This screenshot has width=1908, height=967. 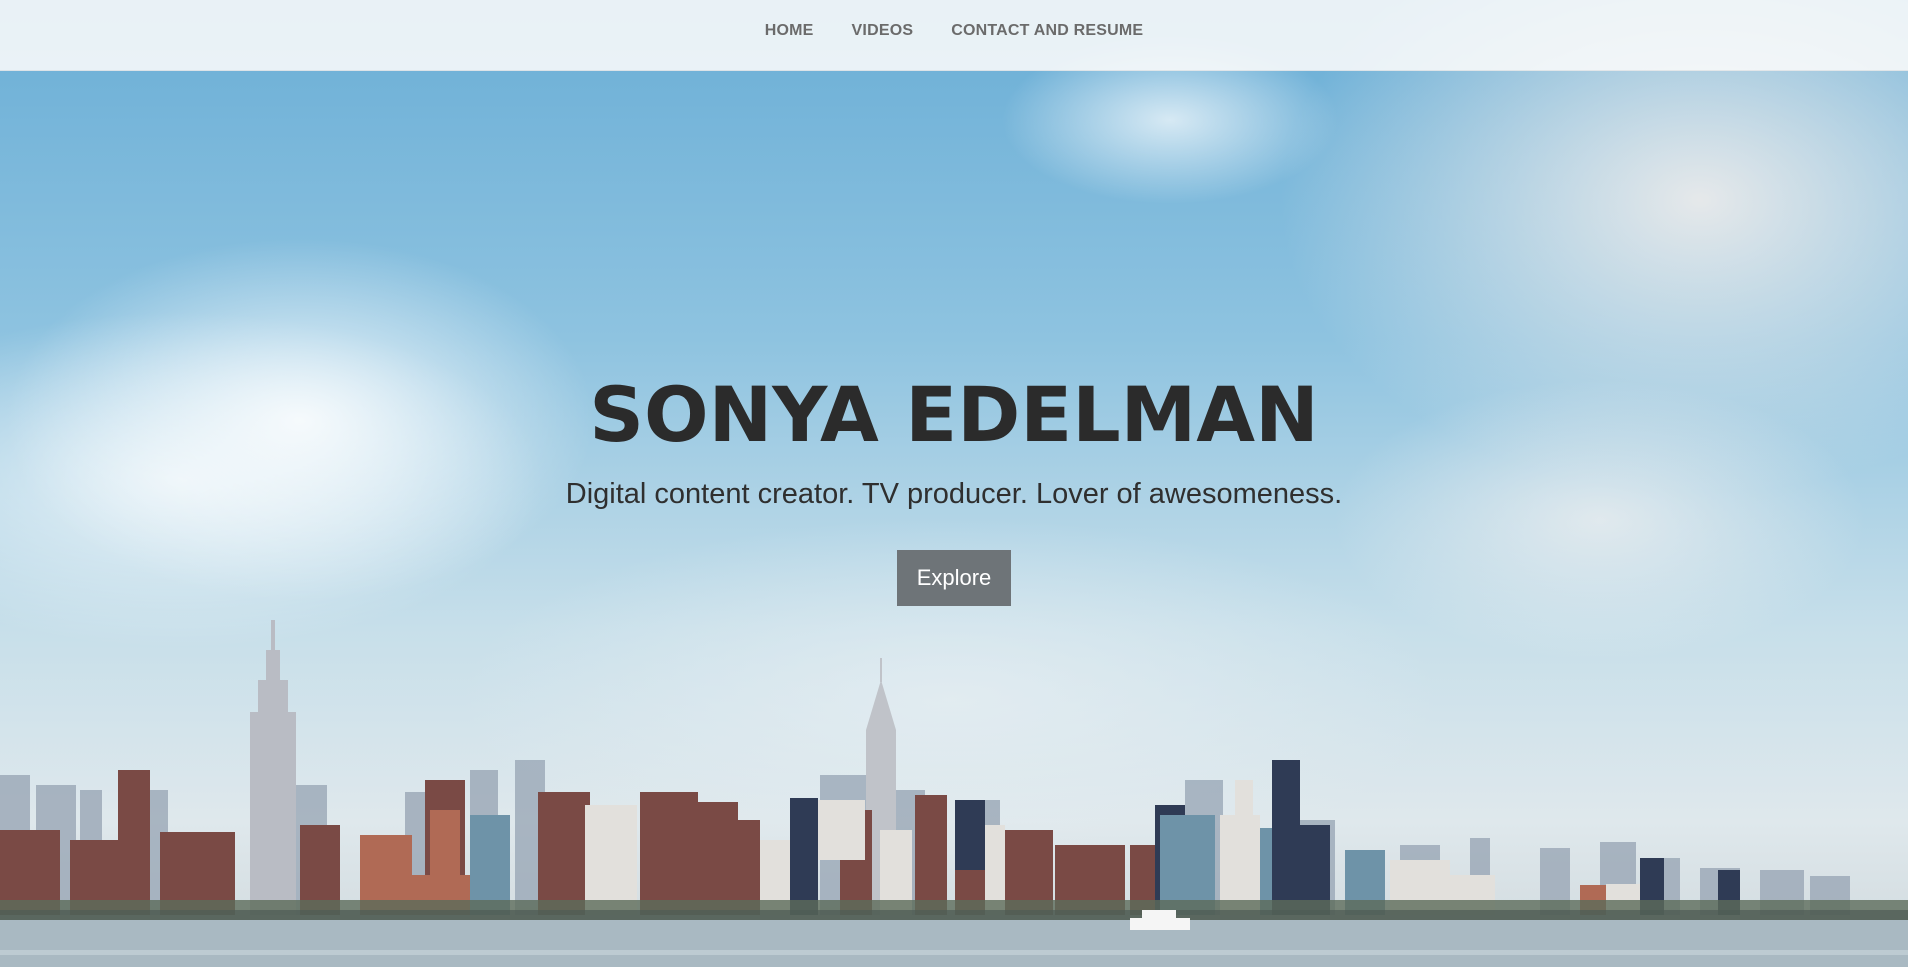 What do you see at coordinates (789, 31) in the screenshot?
I see `nav-link-home: HOME` at bounding box center [789, 31].